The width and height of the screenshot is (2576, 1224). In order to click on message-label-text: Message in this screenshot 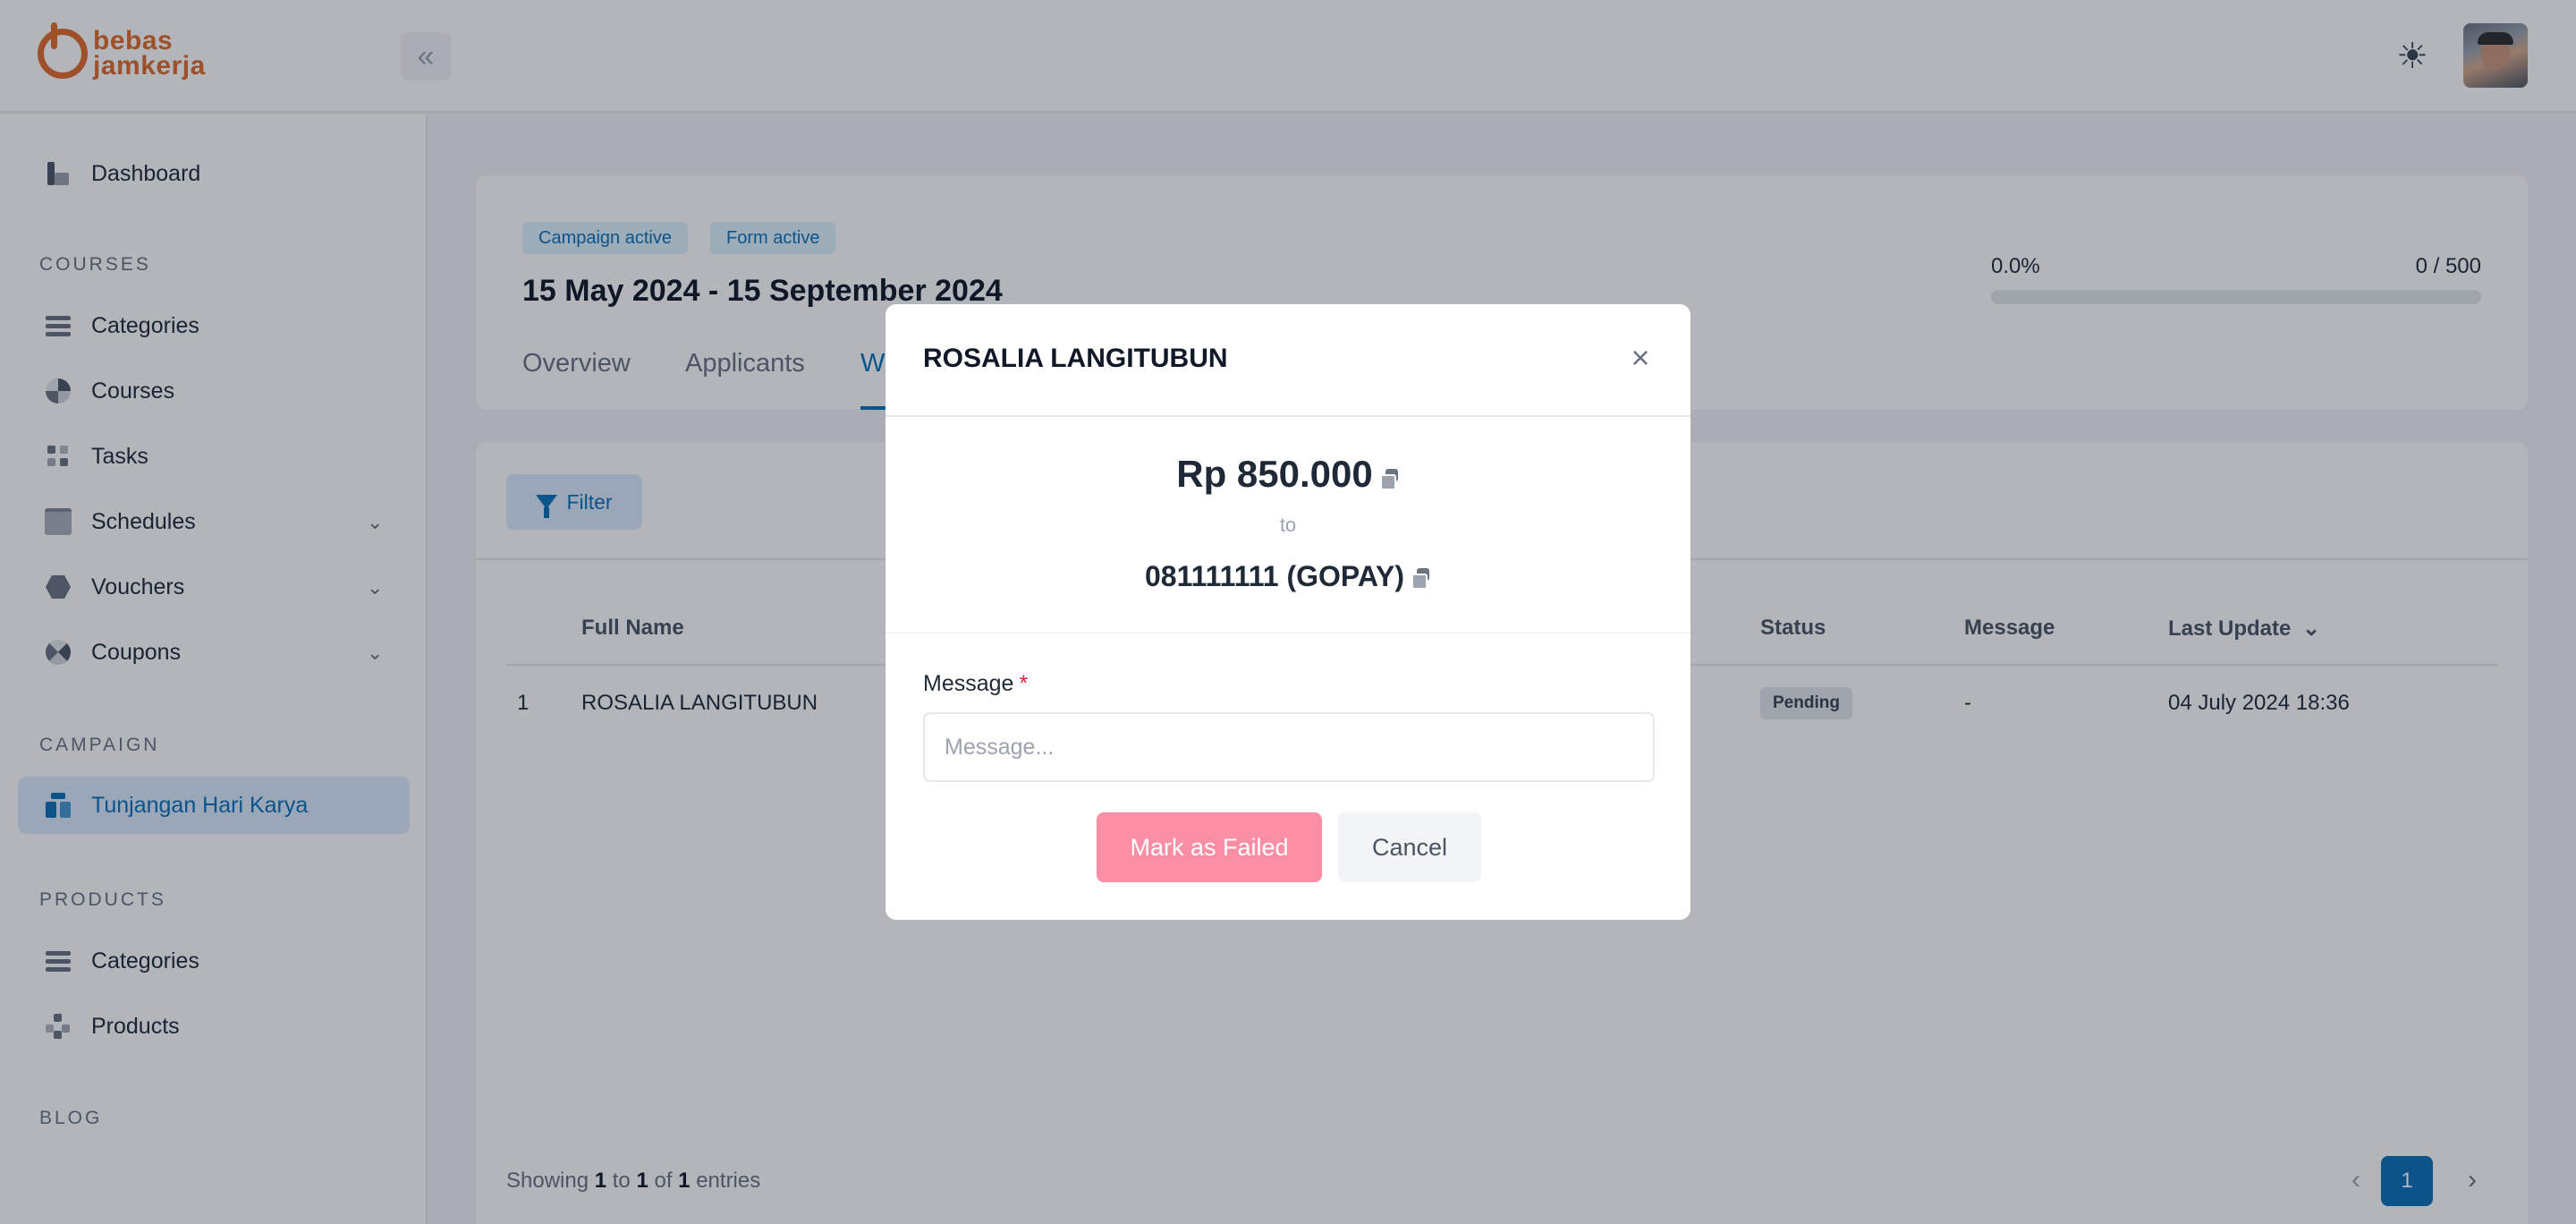, I will do `click(968, 683)`.